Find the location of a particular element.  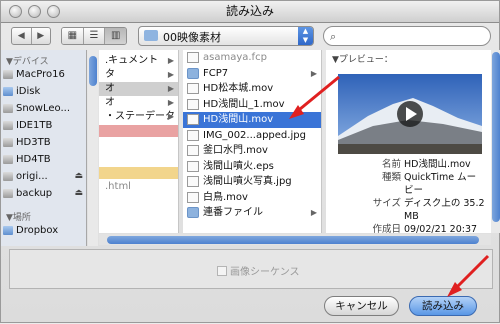

places-header: ▼場所 is located at coordinates (43, 214).